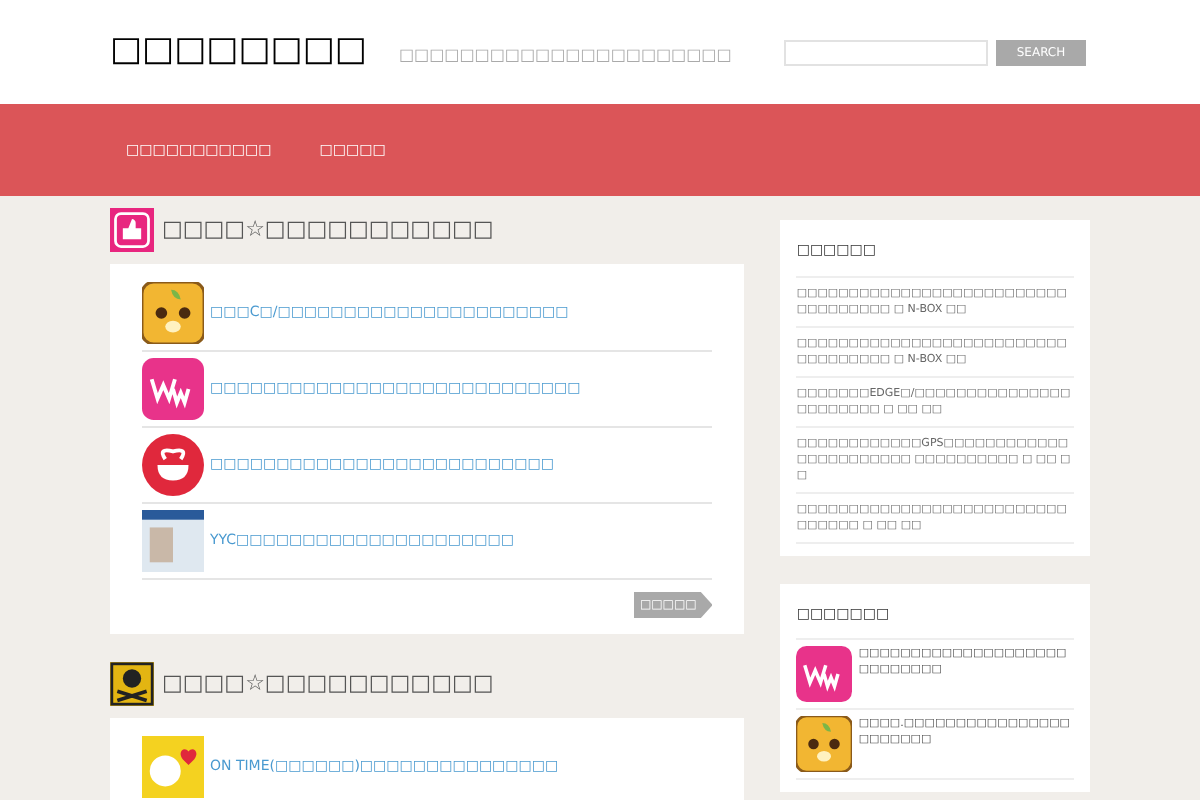 The height and width of the screenshot is (800, 1200). What do you see at coordinates (173, 541) in the screenshot?
I see `photo-placeholder` at bounding box center [173, 541].